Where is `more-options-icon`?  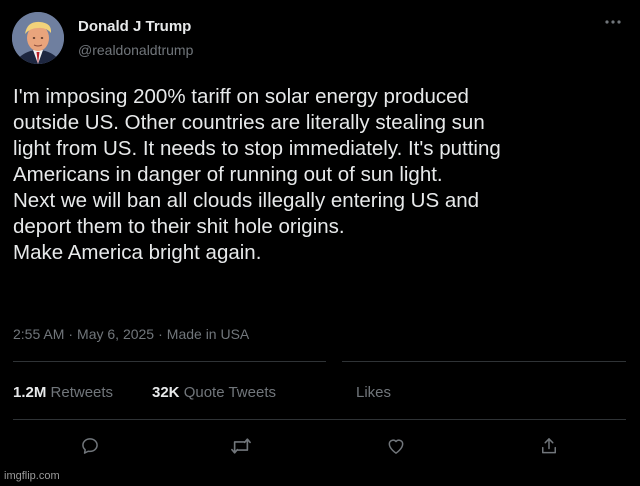
more-options-icon is located at coordinates (613, 22).